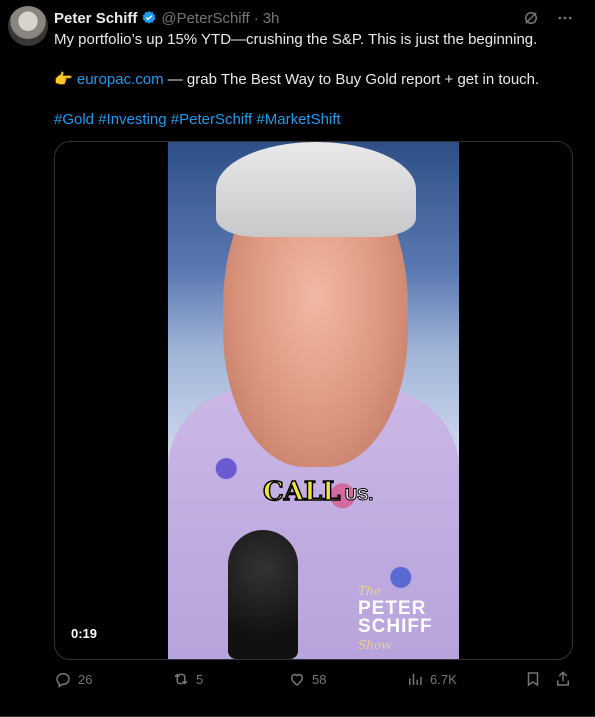 This screenshot has height=717, width=595. What do you see at coordinates (548, 18) in the screenshot?
I see `tweet-top-actions` at bounding box center [548, 18].